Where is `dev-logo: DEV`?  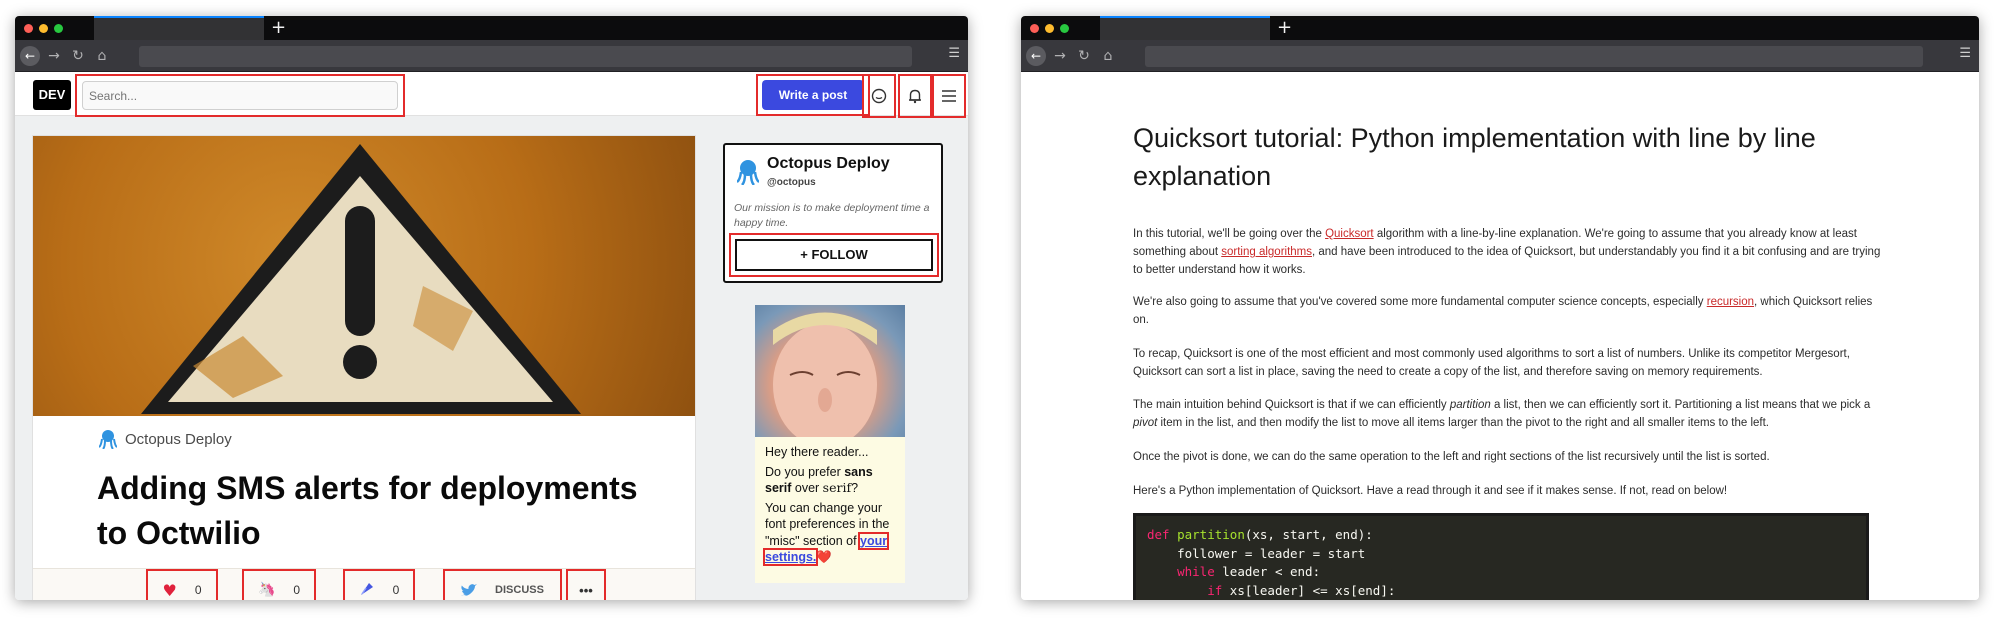
dev-logo: DEV is located at coordinates (52, 95).